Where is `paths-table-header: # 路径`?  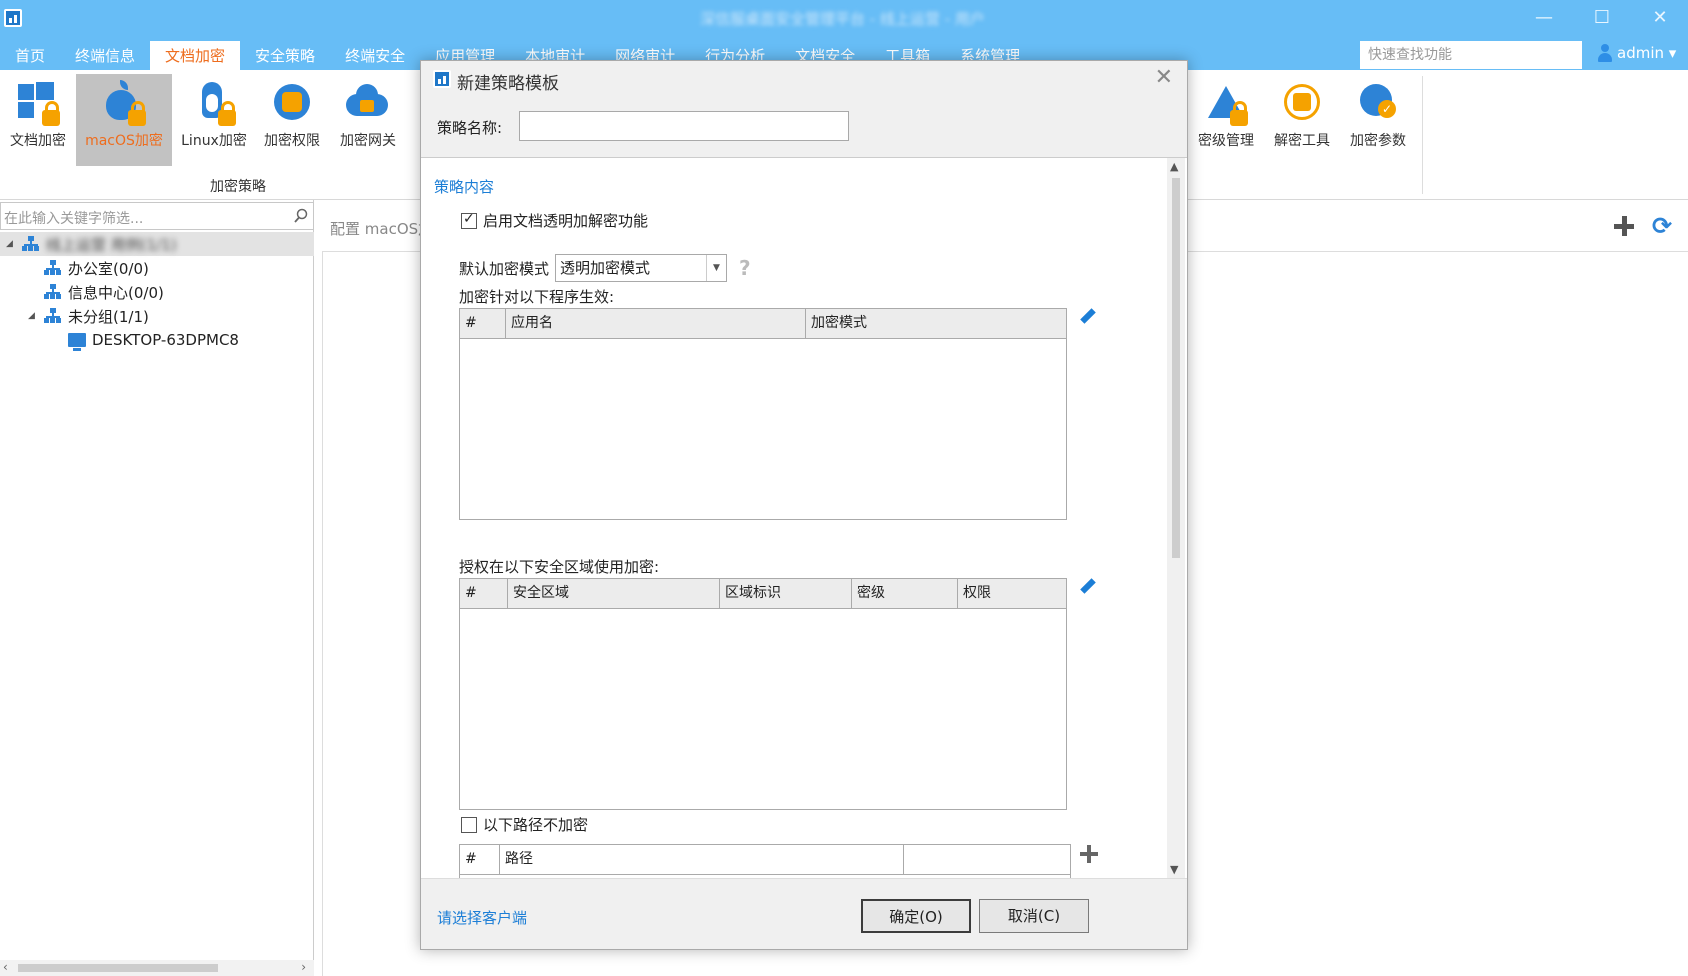
paths-table-header: # 路径 is located at coordinates (765, 860).